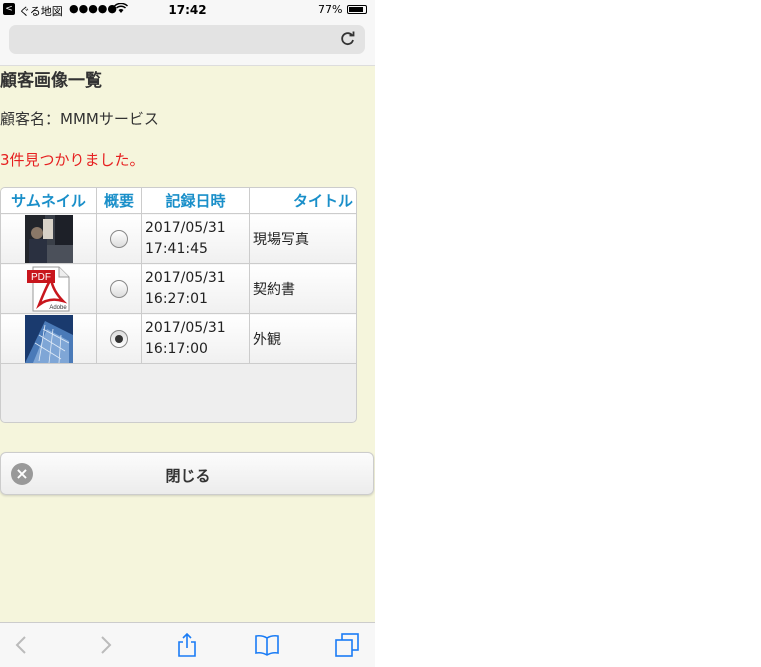 Image resolution: width=761 pixels, height=667 pixels. I want to click on battery-icon, so click(357, 9).